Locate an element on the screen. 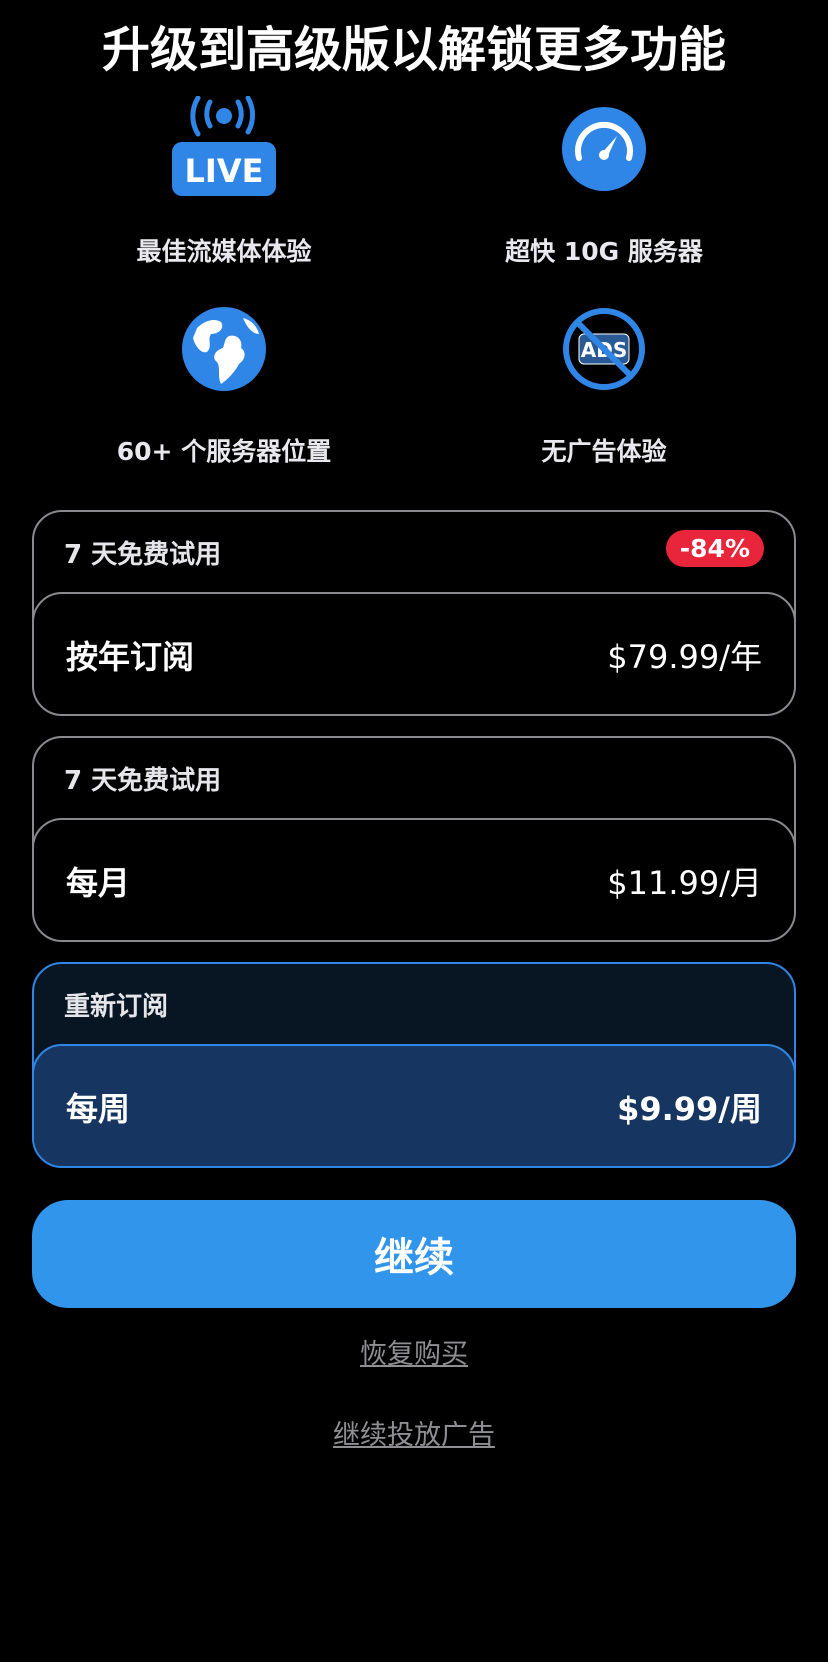 This screenshot has height=1662, width=828. feature-streaming: LIVE 最佳流媒体体验 is located at coordinates (224, 180).